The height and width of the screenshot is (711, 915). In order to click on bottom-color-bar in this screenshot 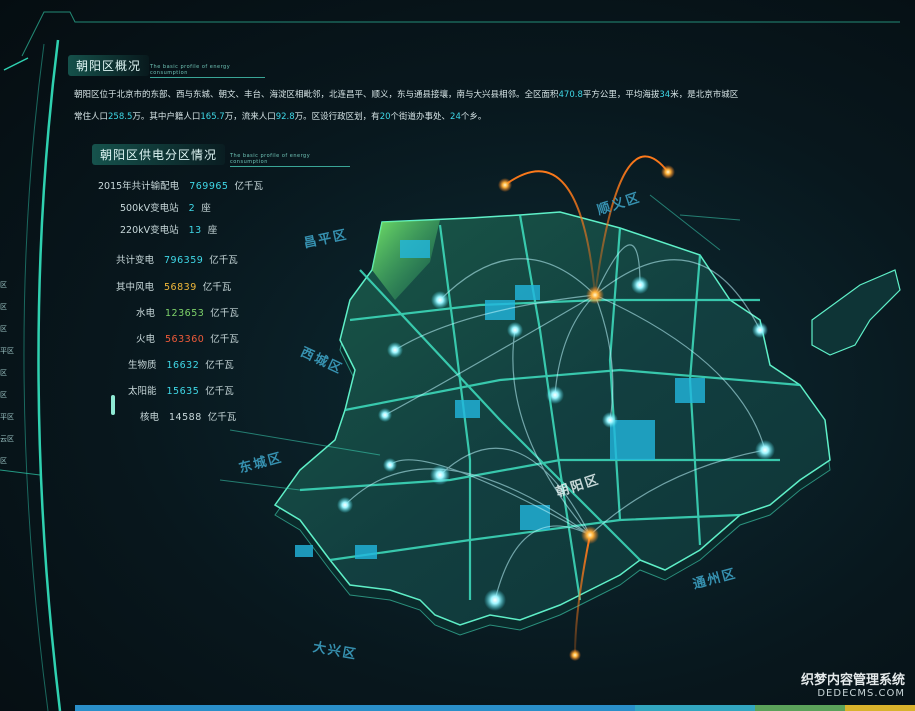, I will do `click(495, 708)`.